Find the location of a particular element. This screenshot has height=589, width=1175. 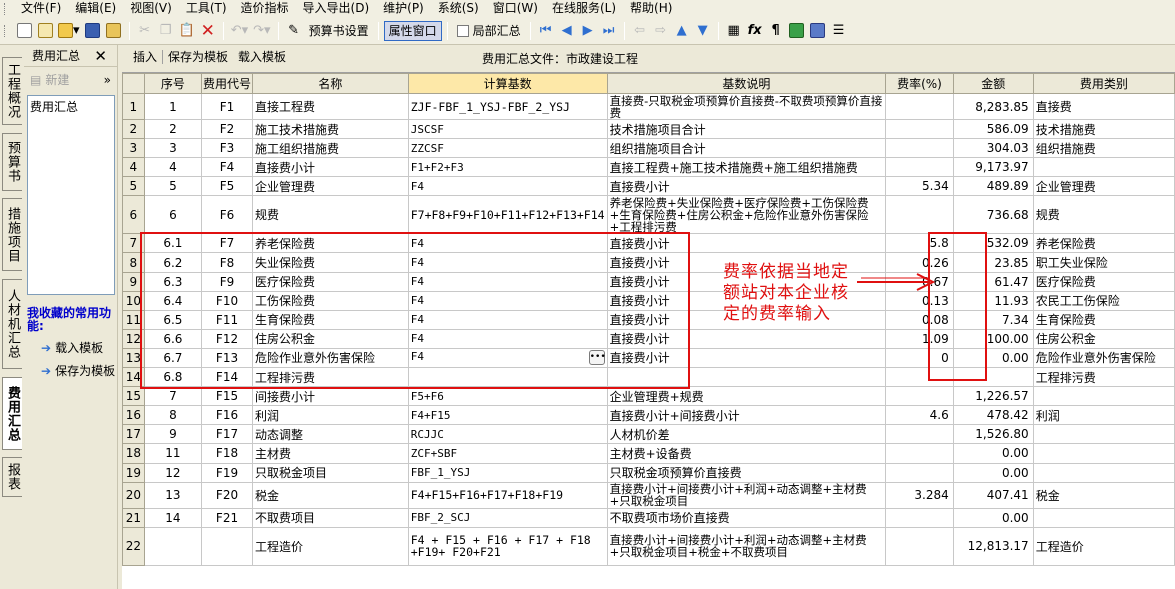

menu-item: 文件(F) is located at coordinates (41, 8).